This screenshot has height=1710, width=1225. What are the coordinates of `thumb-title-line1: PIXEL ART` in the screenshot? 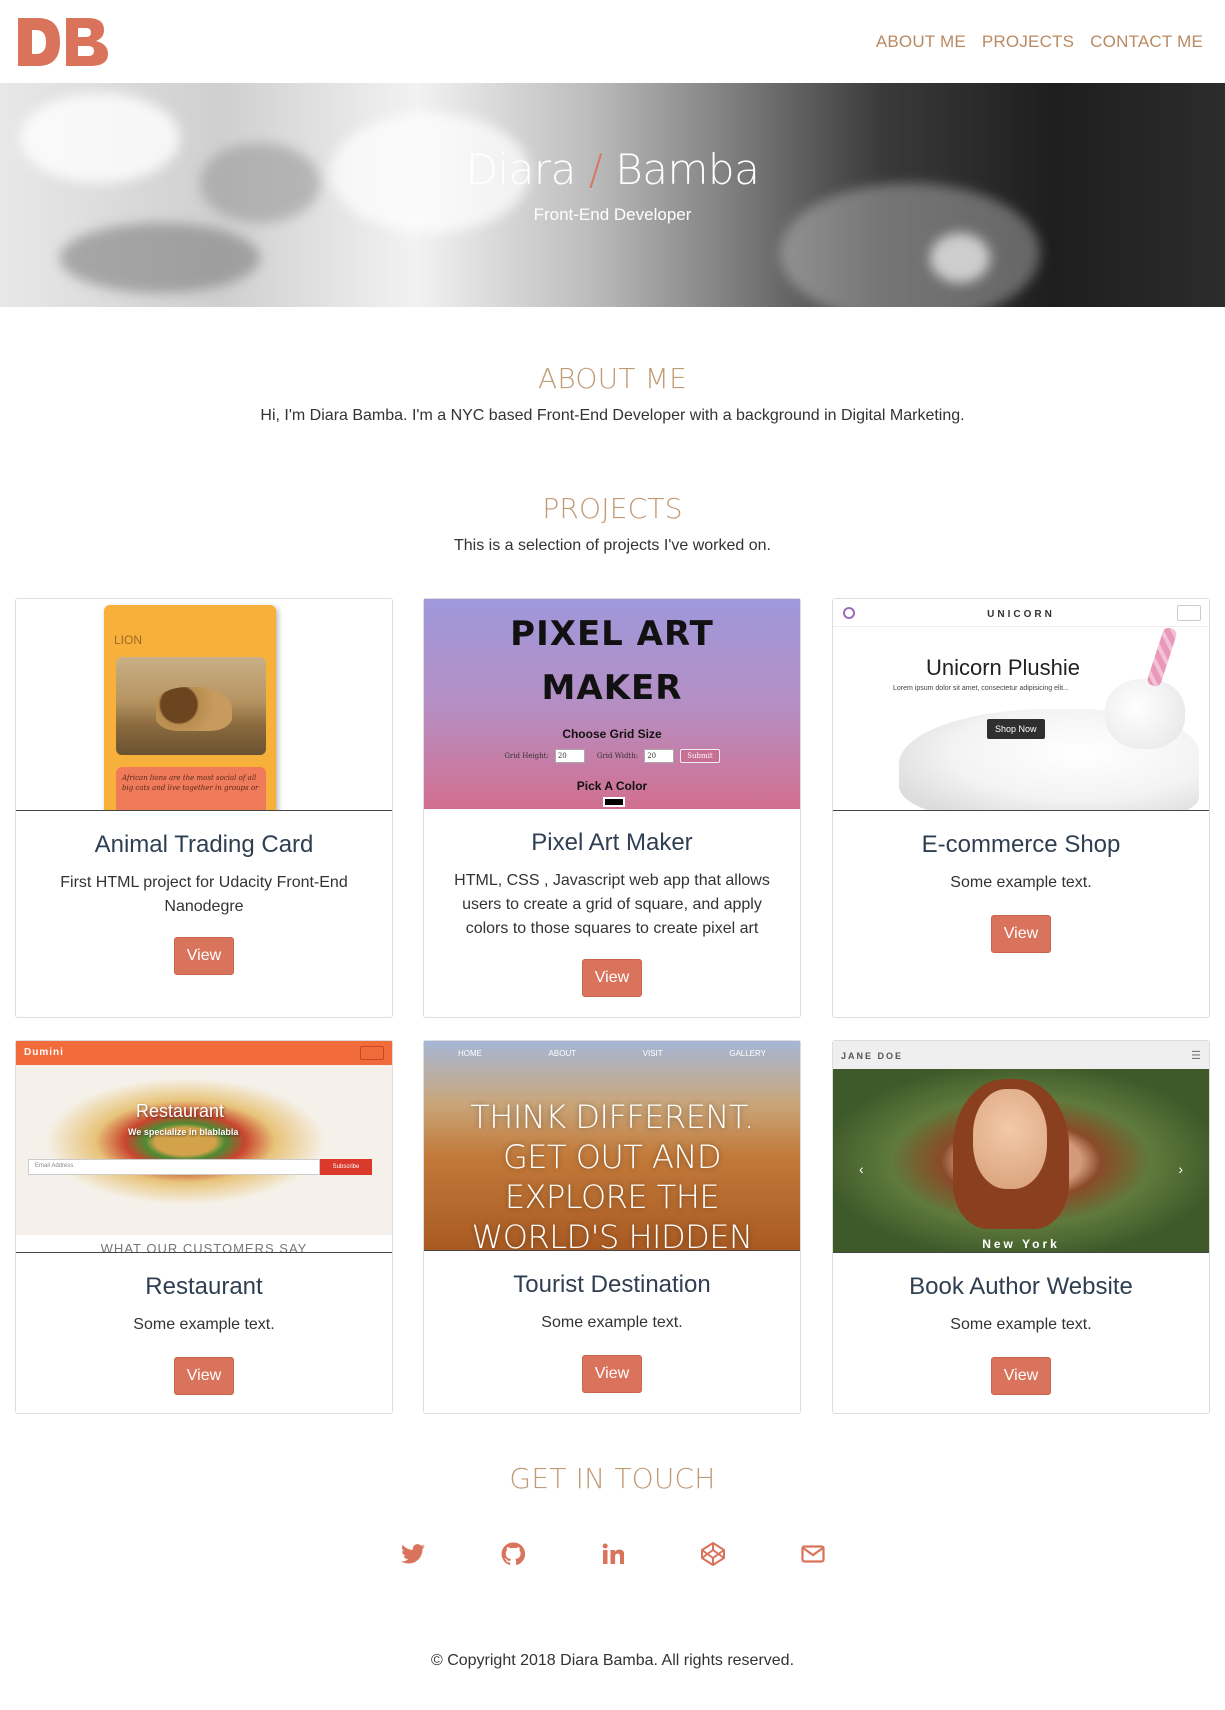 It's located at (612, 634).